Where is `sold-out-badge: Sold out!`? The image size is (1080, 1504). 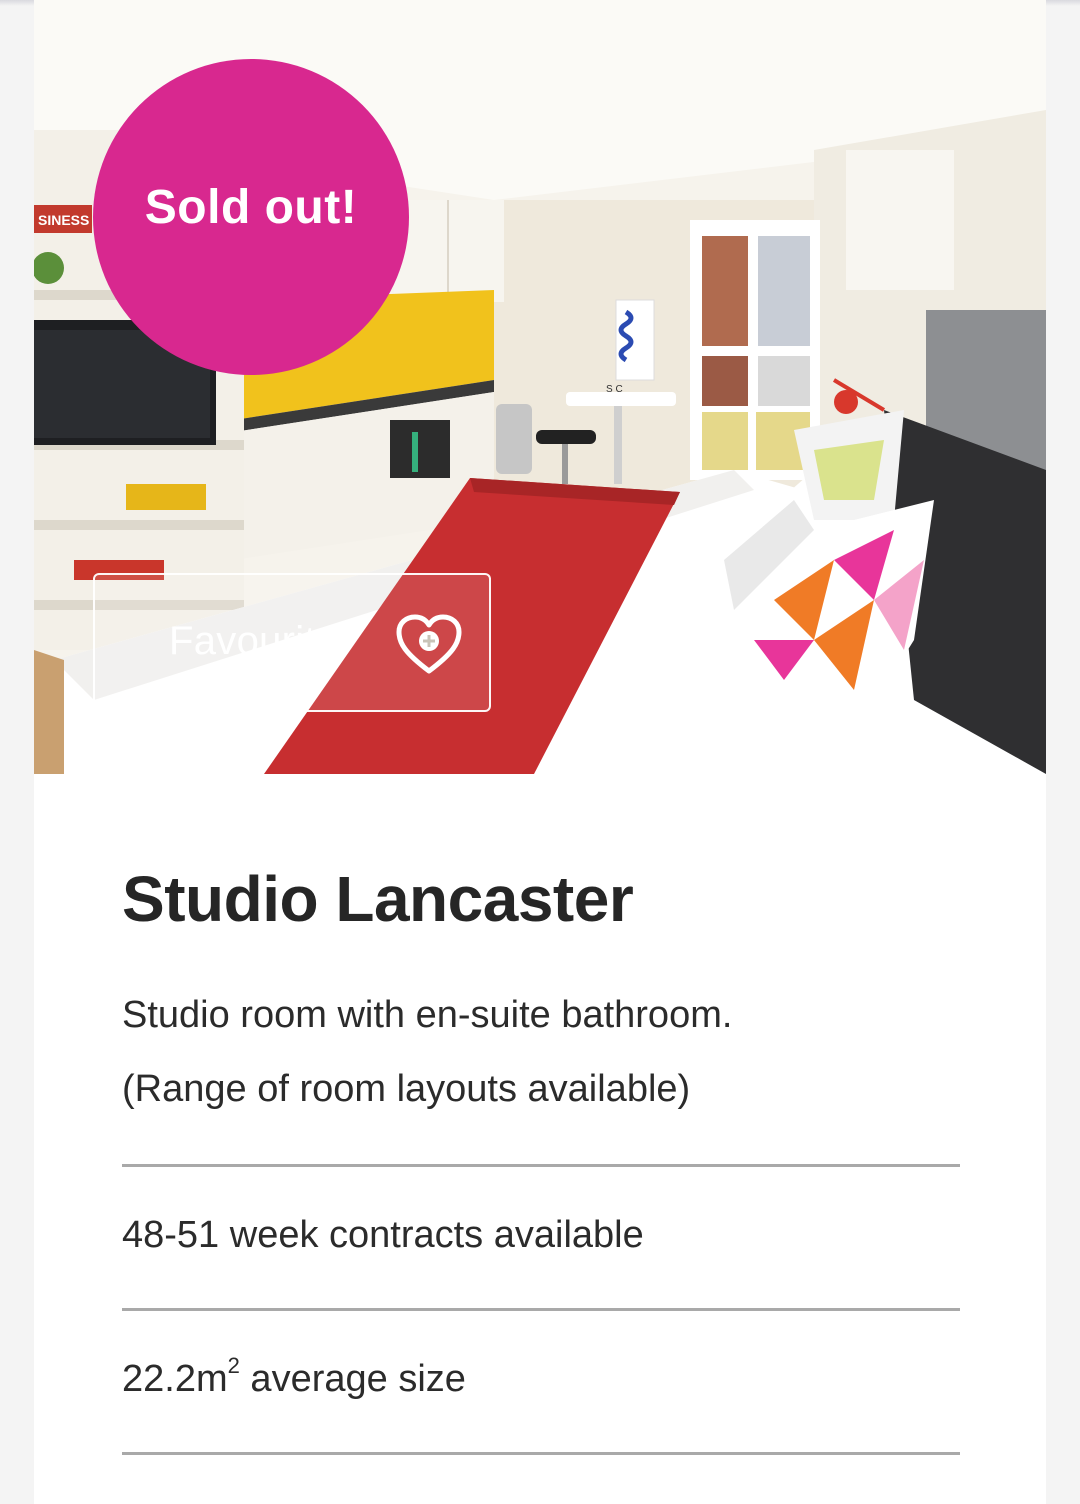
sold-out-badge: Sold out! is located at coordinates (251, 217).